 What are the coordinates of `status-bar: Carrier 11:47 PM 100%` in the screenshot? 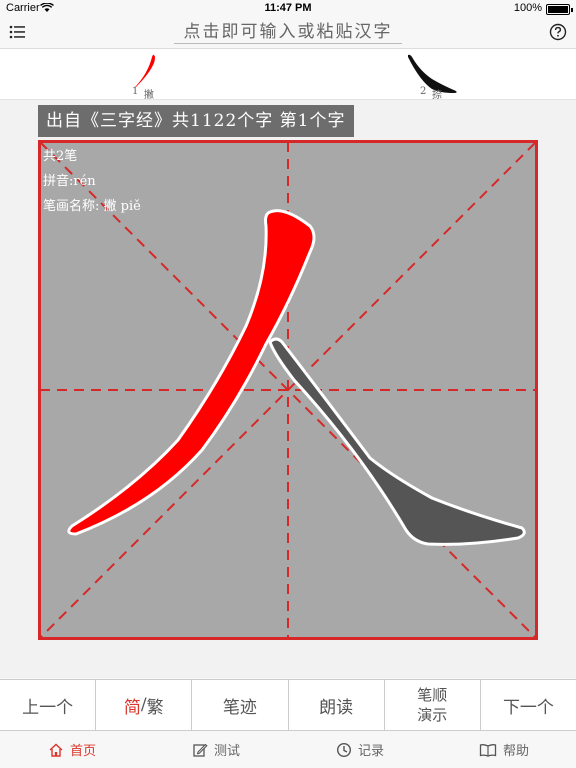 It's located at (288, 9).